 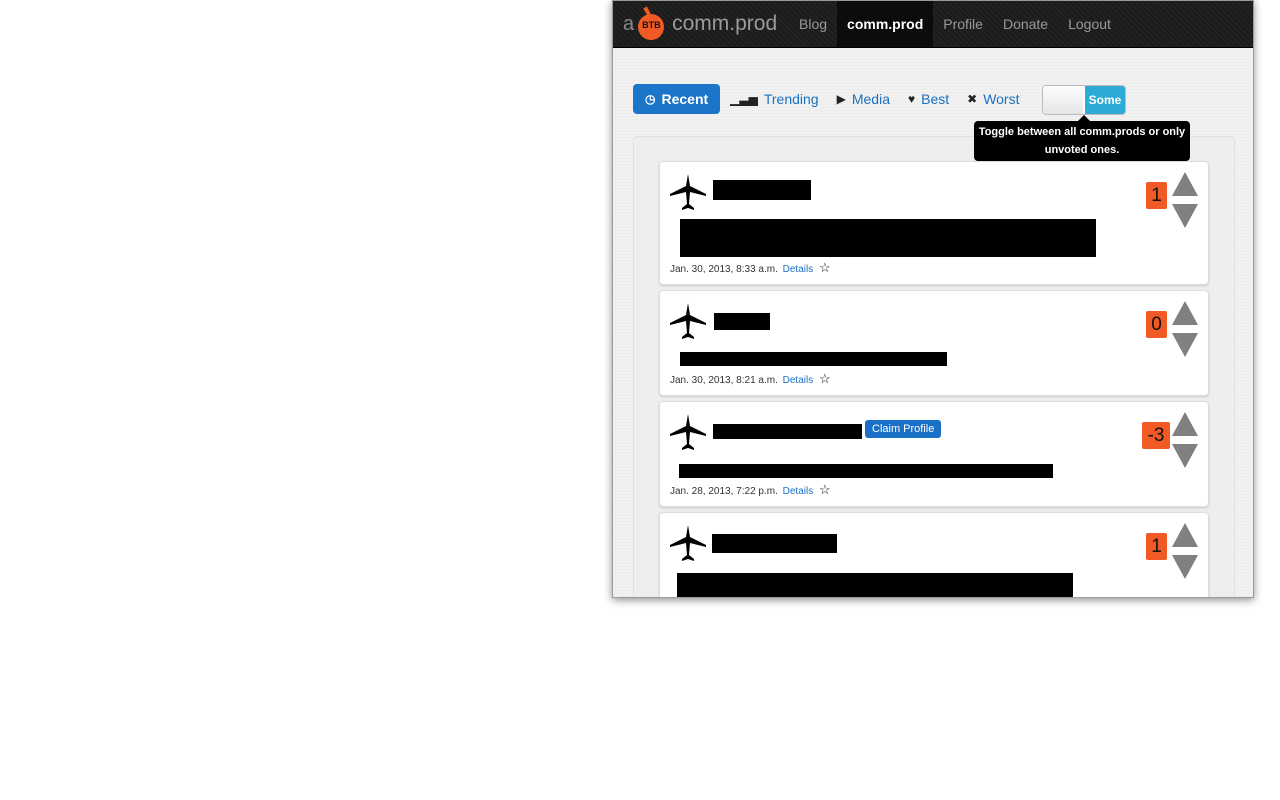 I want to click on tab-trending: ▁▃▅ Trending, so click(x=774, y=99).